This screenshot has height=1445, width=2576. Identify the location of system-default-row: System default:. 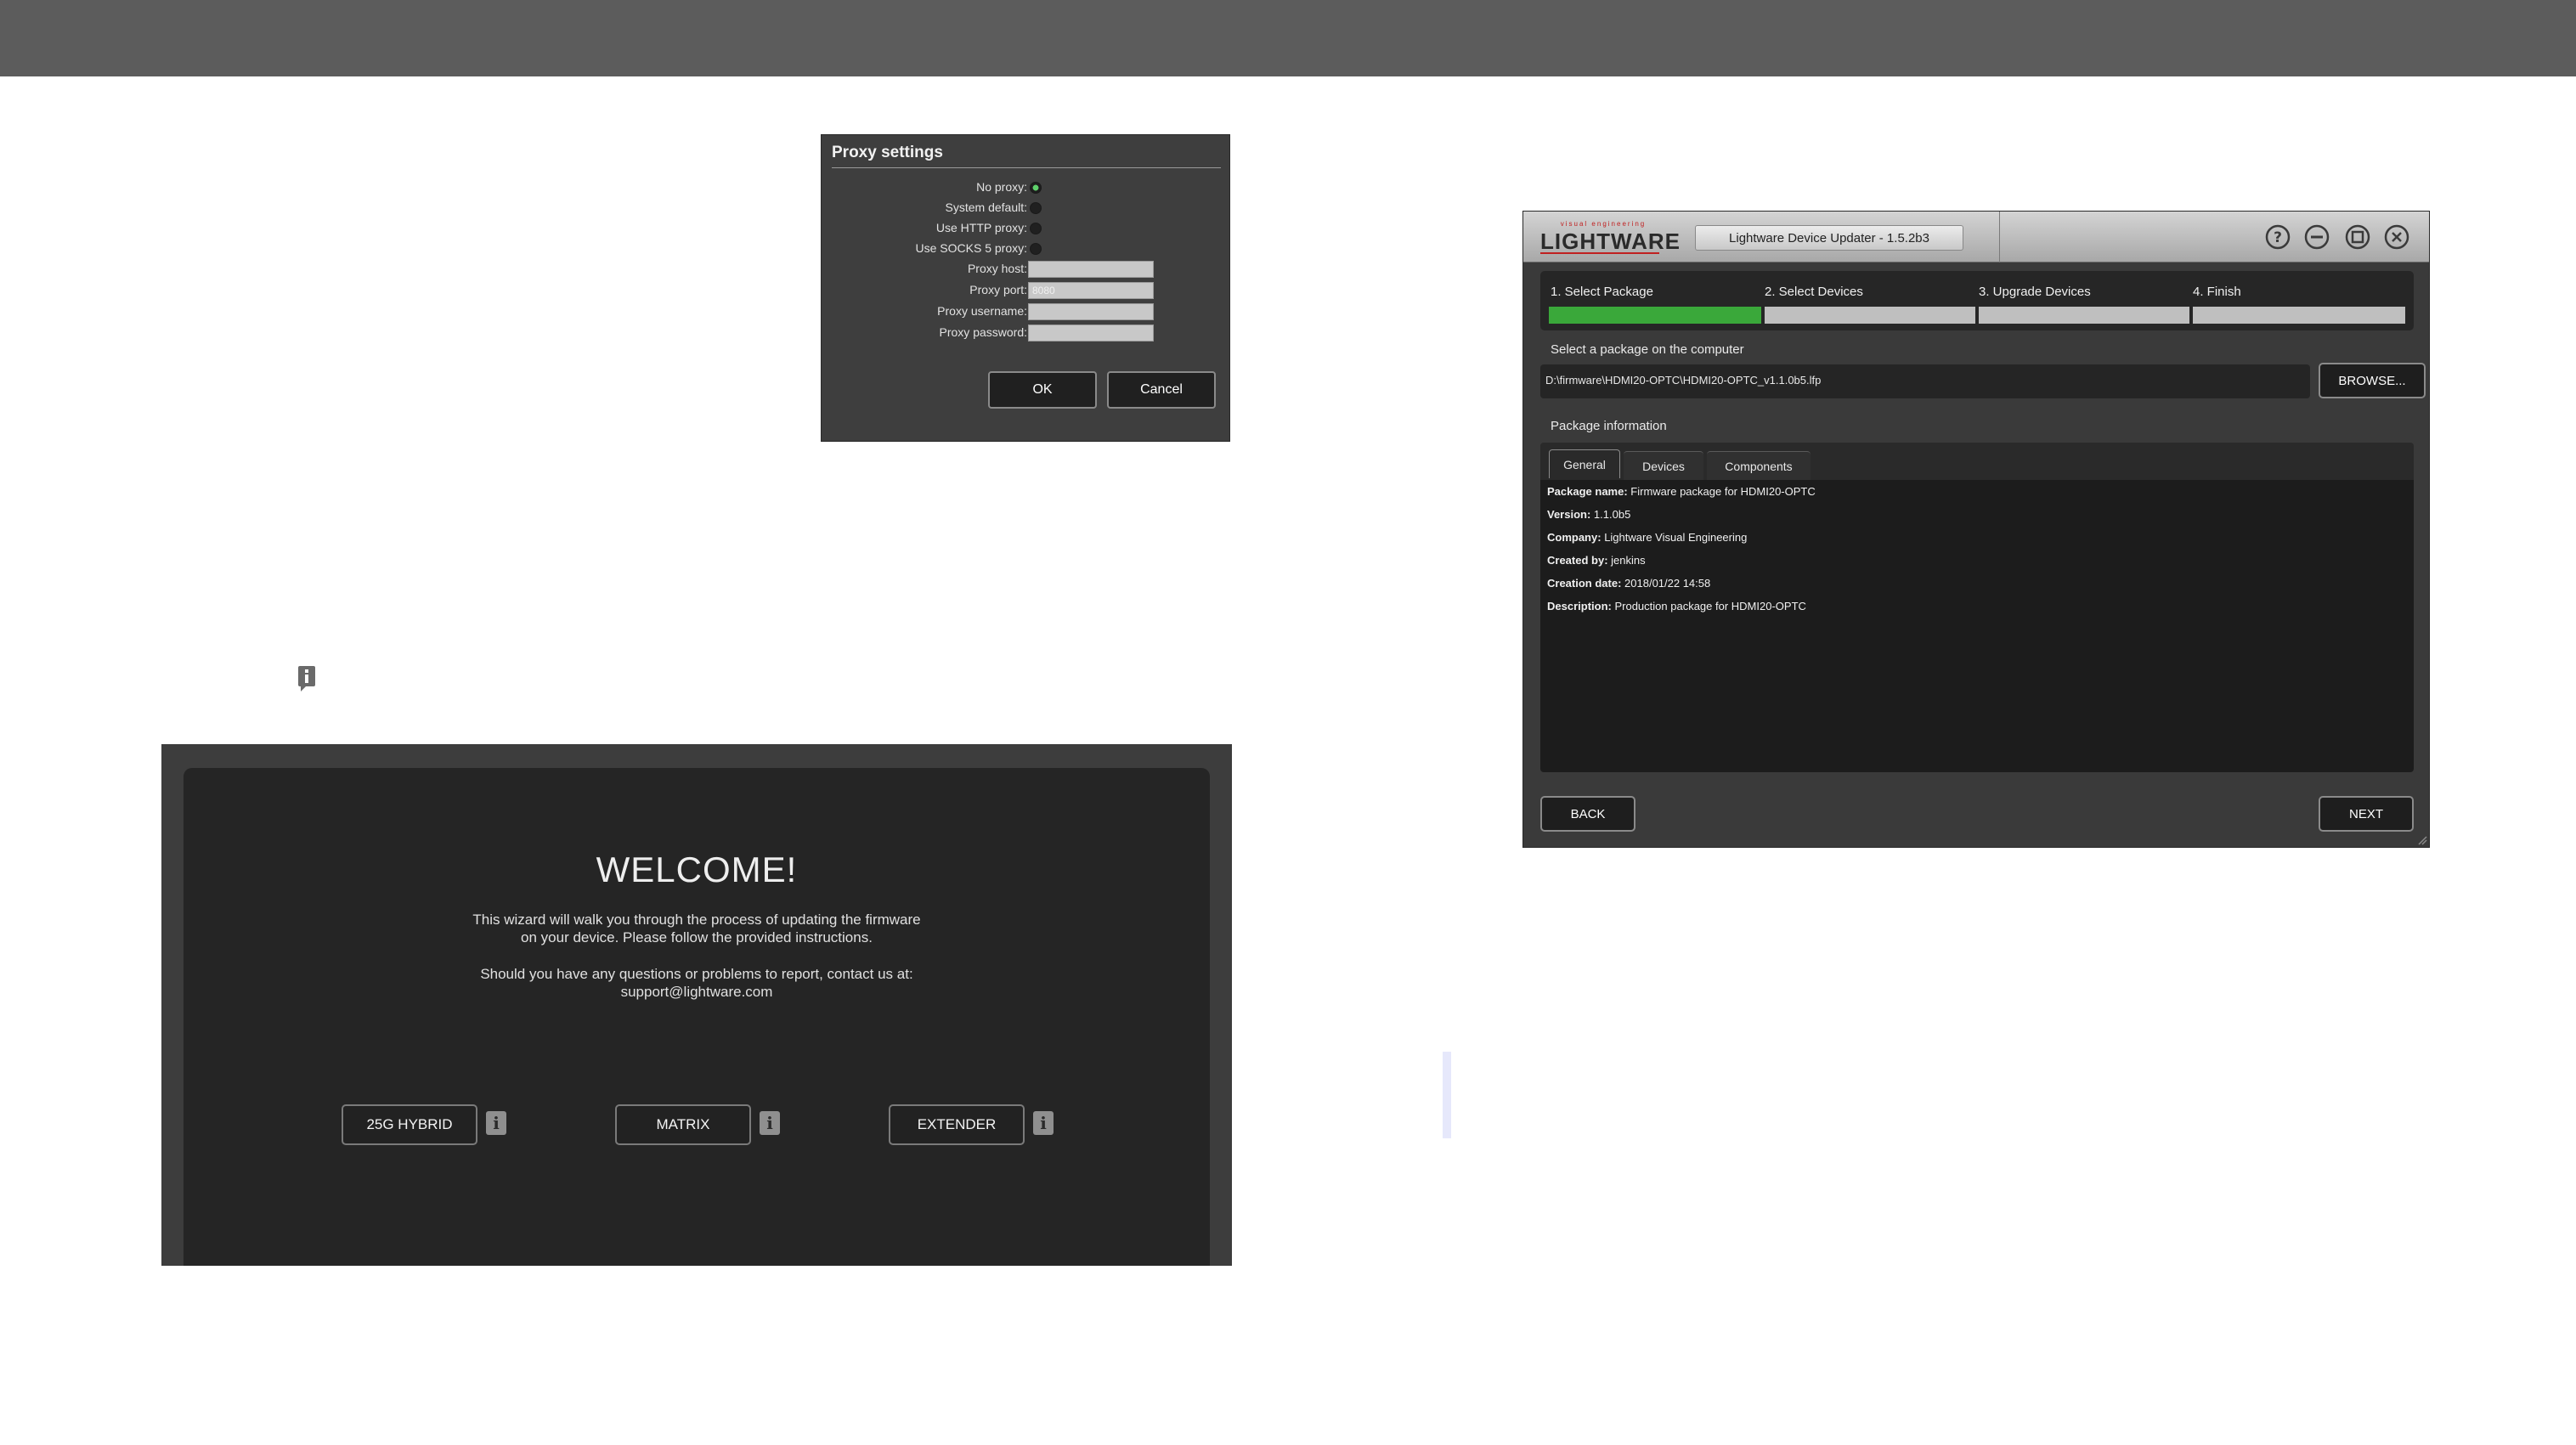
(1027, 208).